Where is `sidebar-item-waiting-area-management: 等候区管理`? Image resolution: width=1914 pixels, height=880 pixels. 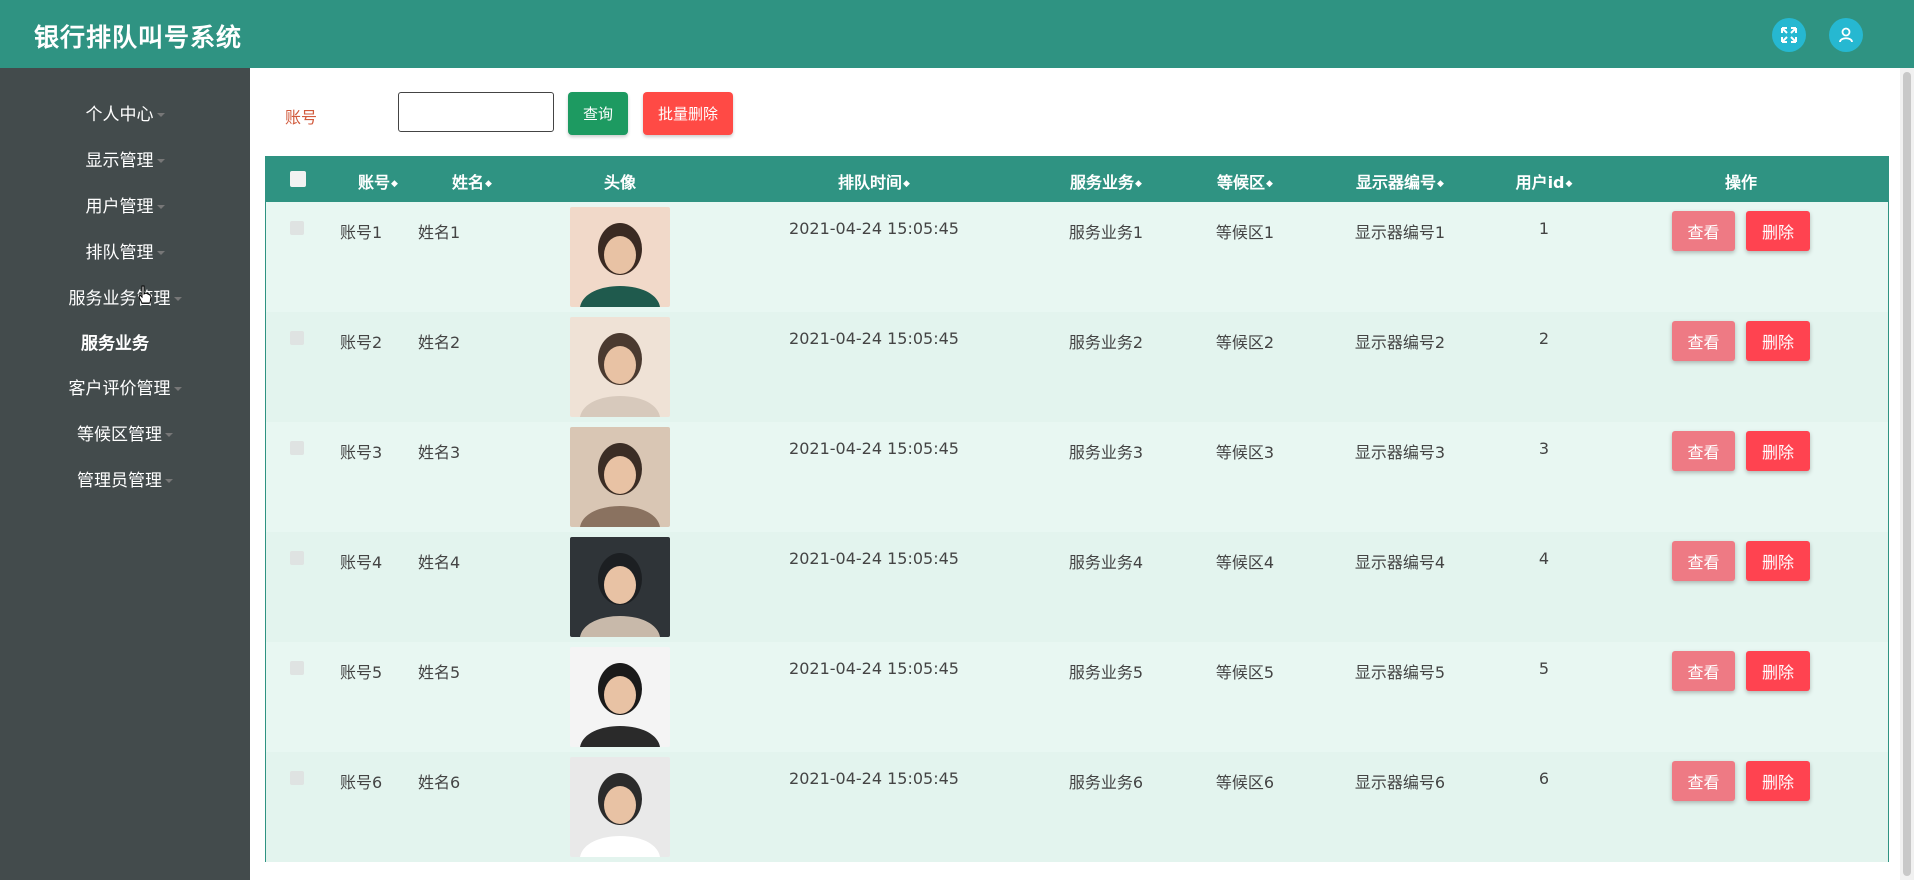 sidebar-item-waiting-area-management: 等候区管理 is located at coordinates (125, 432).